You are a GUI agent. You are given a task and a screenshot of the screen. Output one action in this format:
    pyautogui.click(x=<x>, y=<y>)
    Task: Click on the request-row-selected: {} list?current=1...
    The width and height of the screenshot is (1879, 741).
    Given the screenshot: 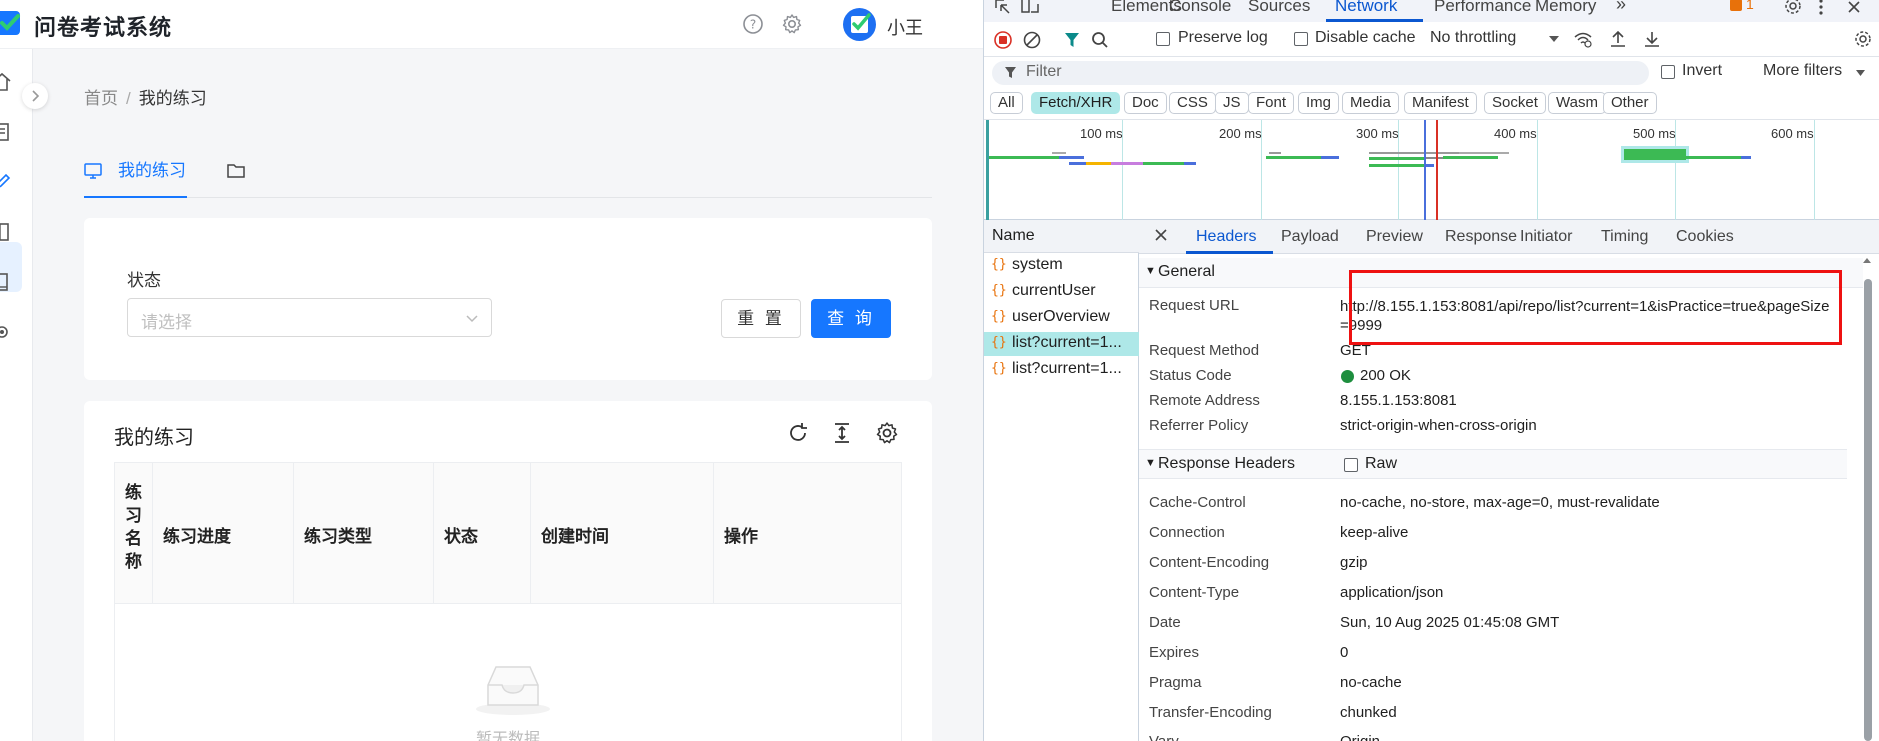 What is the action you would take?
    pyautogui.click(x=1061, y=344)
    